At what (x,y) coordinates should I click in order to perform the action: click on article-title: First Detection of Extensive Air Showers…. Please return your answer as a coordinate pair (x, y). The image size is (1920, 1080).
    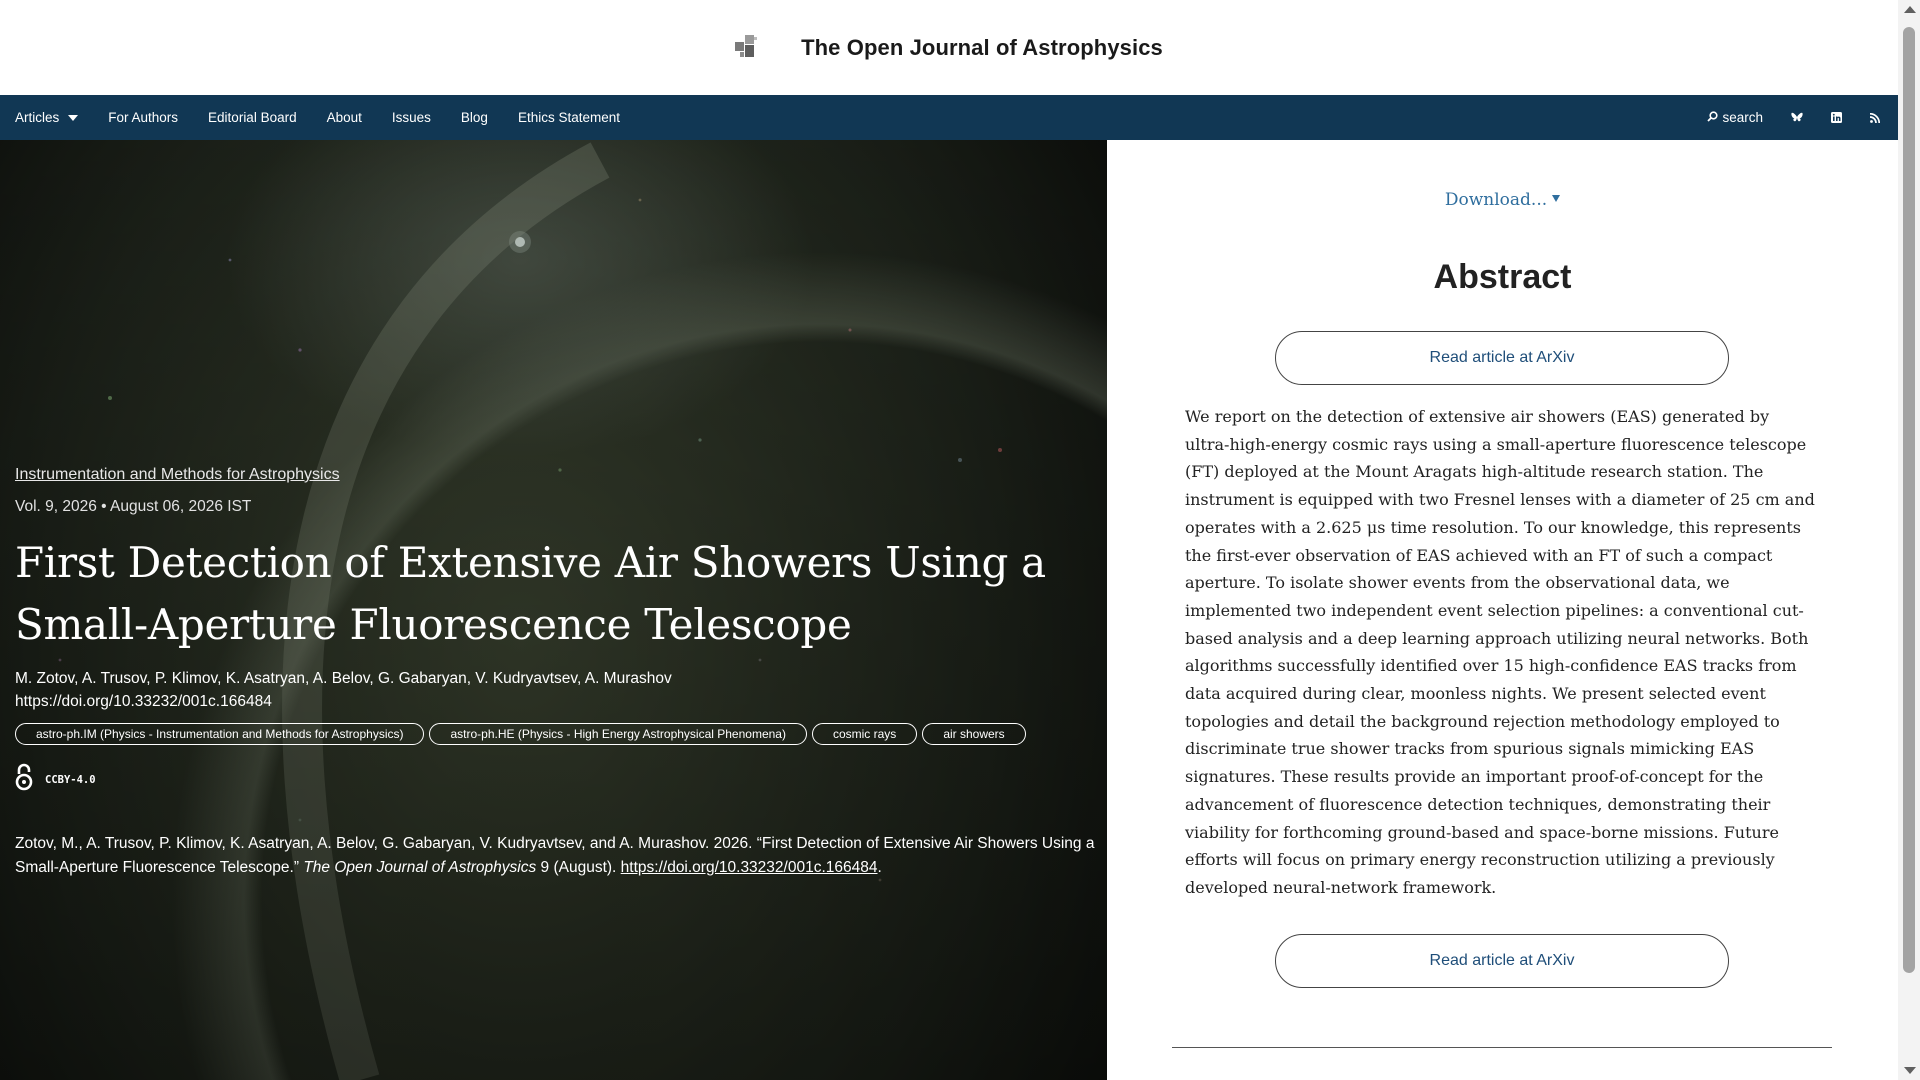
    Looking at the image, I should click on (530, 593).